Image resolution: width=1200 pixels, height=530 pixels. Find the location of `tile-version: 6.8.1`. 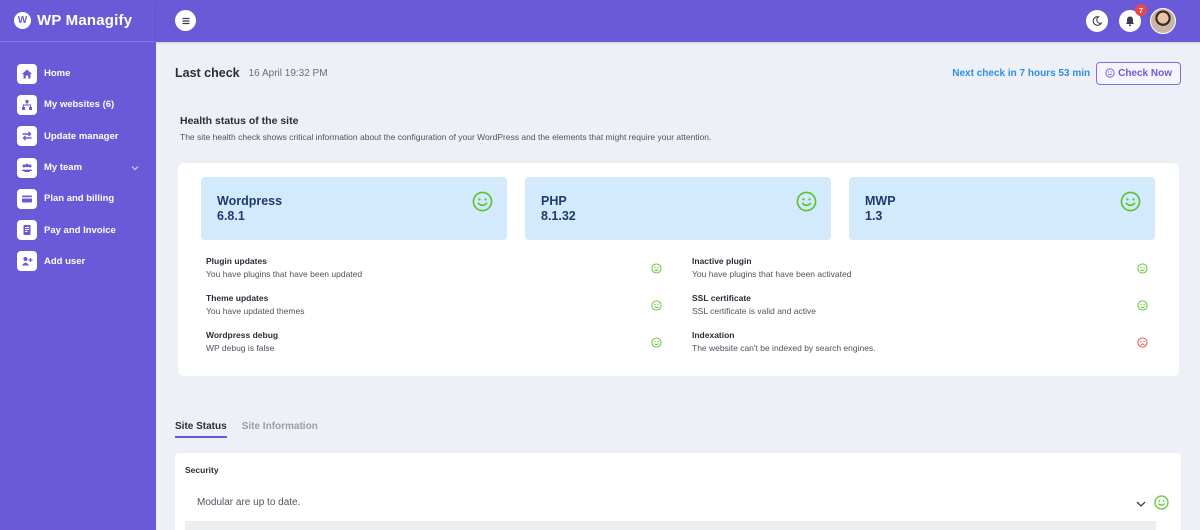

tile-version: 6.8.1 is located at coordinates (231, 216).